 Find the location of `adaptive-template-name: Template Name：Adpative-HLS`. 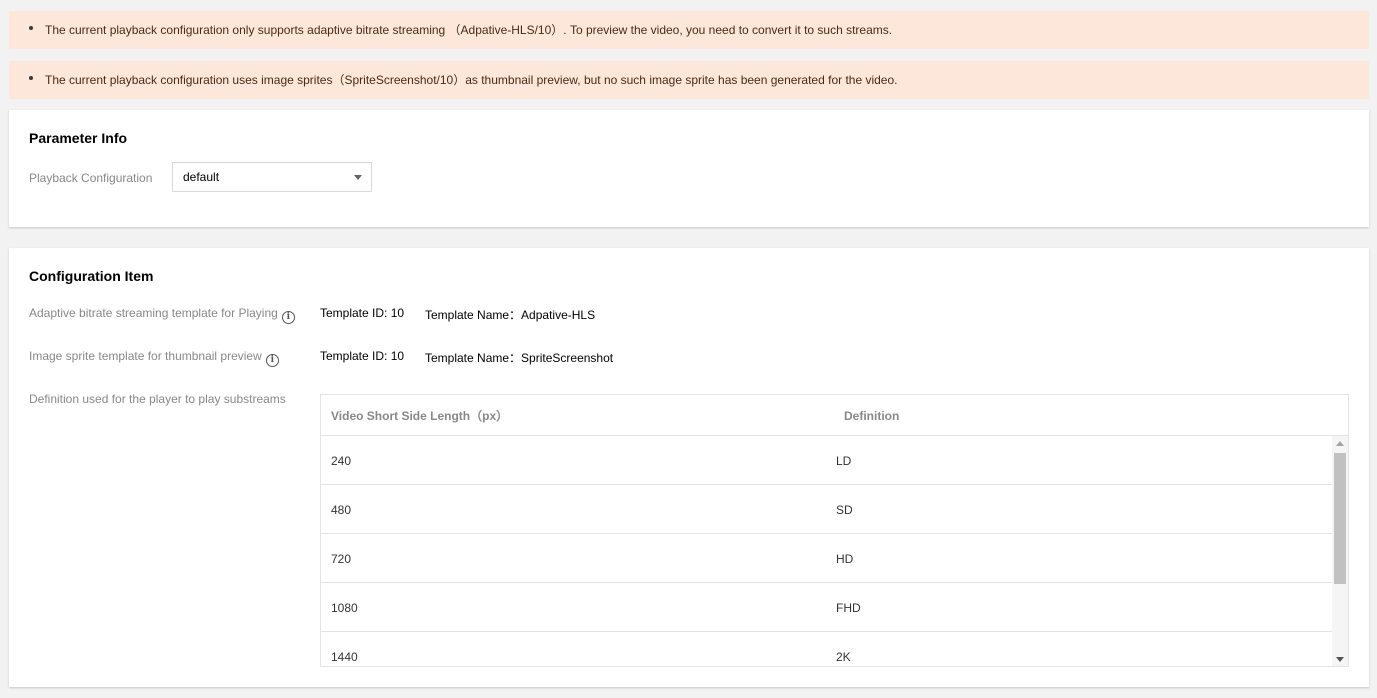

adaptive-template-name: Template Name：Adpative-HLS is located at coordinates (510, 314).